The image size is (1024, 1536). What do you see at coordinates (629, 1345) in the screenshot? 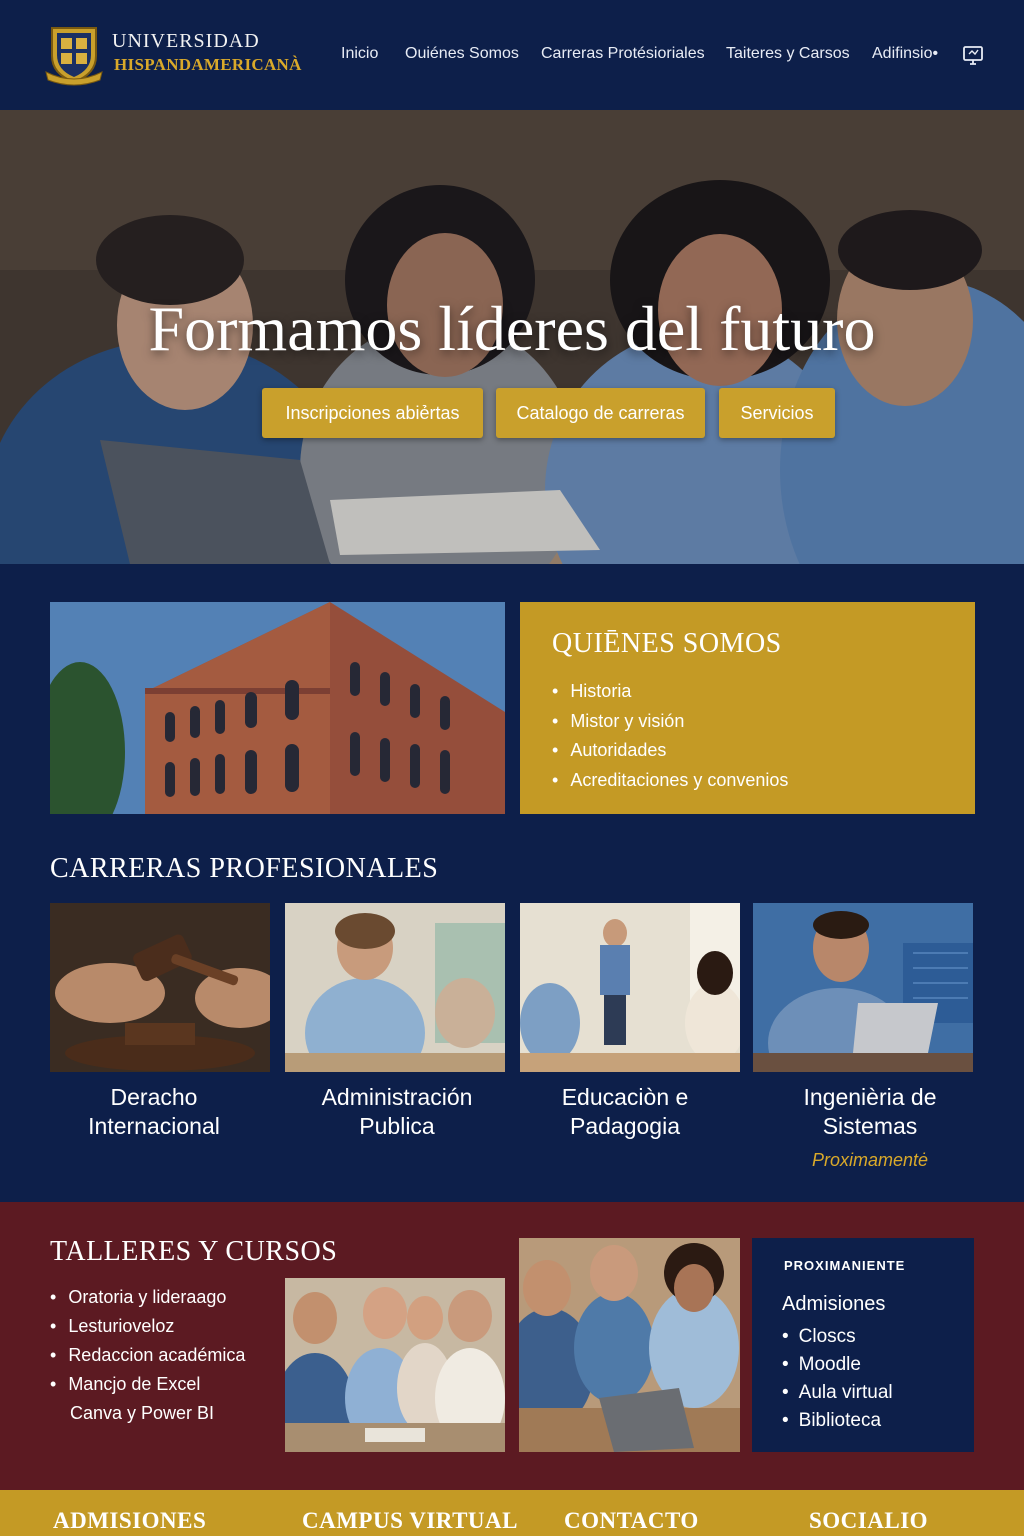
I see `workshop-laptop-photo` at bounding box center [629, 1345].